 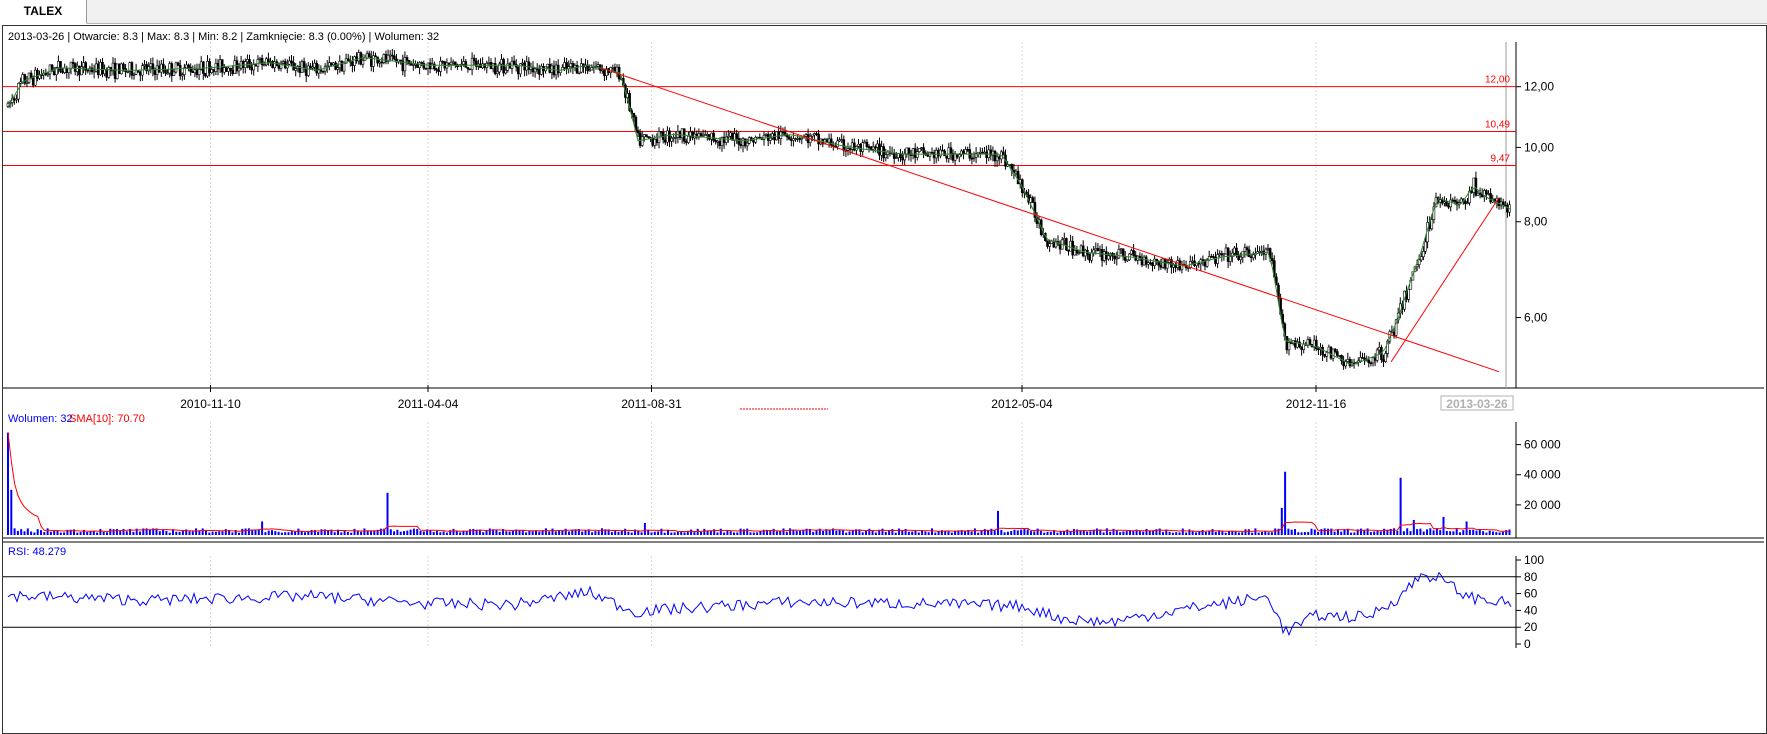 I want to click on volume-y-tick-label: 20 000, so click(x=1542, y=505).